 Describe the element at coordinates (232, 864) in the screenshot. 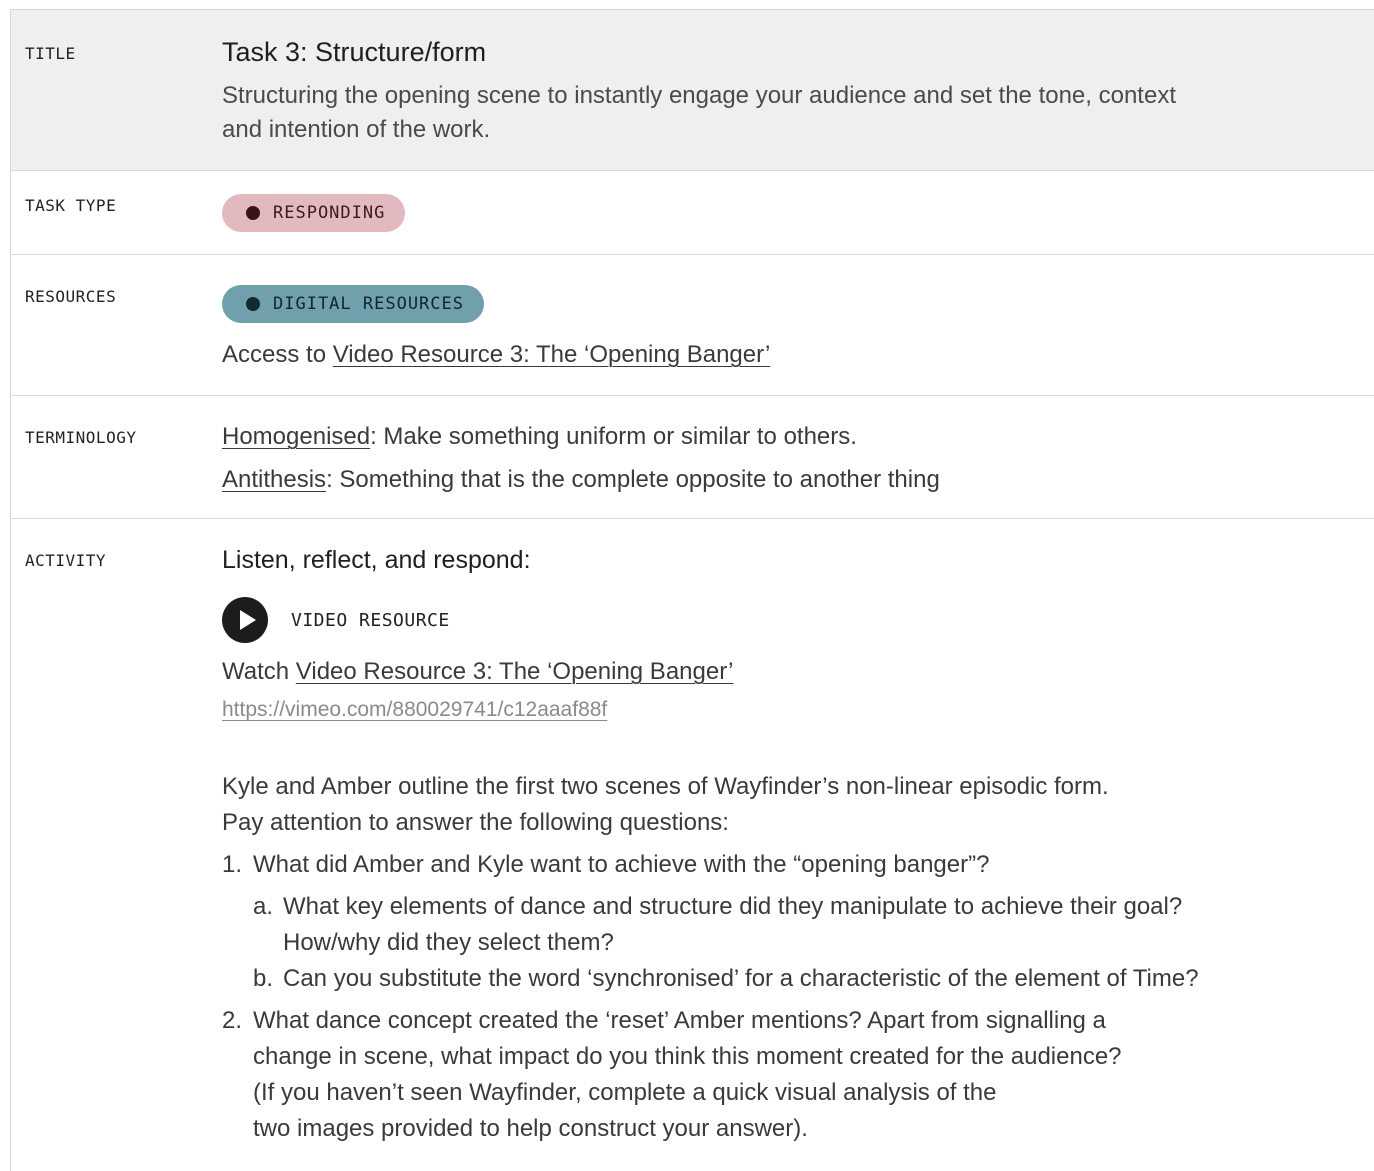

I see `question-number: 1.` at that location.